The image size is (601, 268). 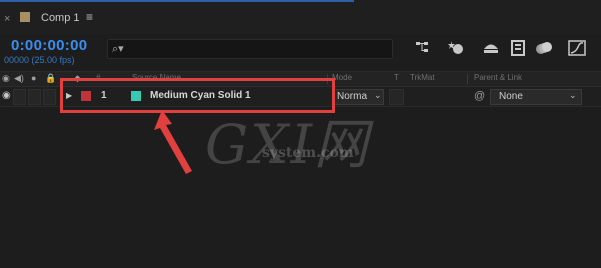 I want to click on column-divider, so click(x=467, y=79).